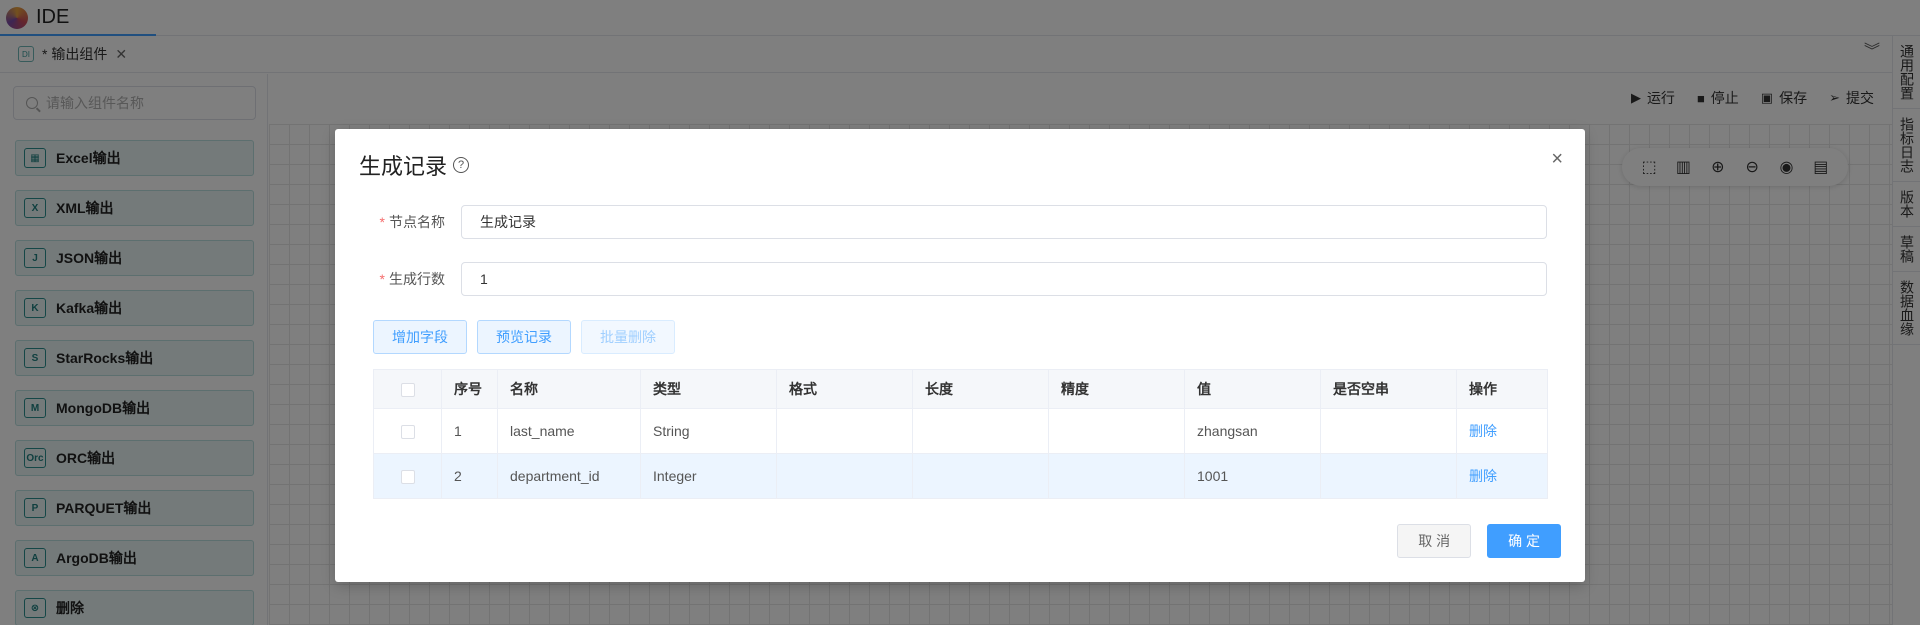  What do you see at coordinates (1524, 541) in the screenshot?
I see `confirm-button: 确 定` at bounding box center [1524, 541].